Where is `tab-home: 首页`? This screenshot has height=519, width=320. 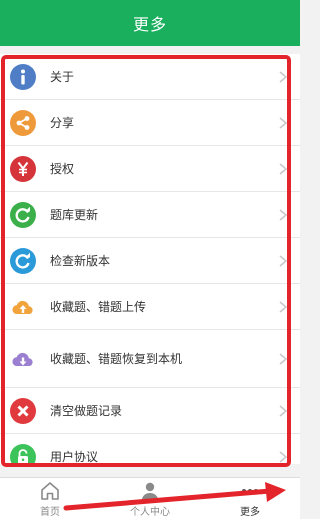
tab-home: 首页 is located at coordinates (50, 498).